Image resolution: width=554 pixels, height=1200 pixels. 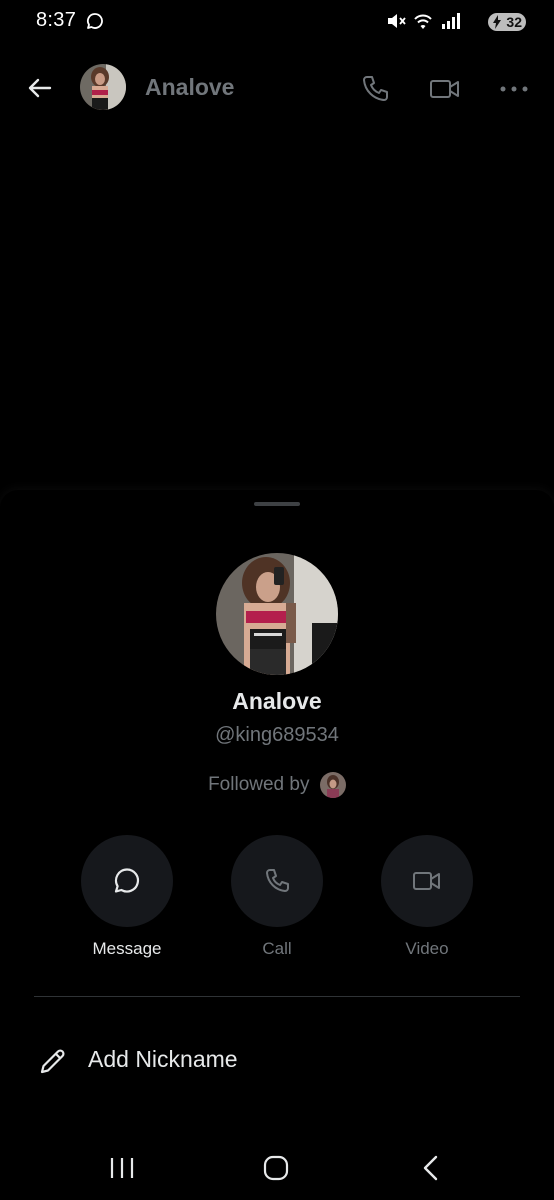 I want to click on followed-by-label: Followed by, so click(x=259, y=784).